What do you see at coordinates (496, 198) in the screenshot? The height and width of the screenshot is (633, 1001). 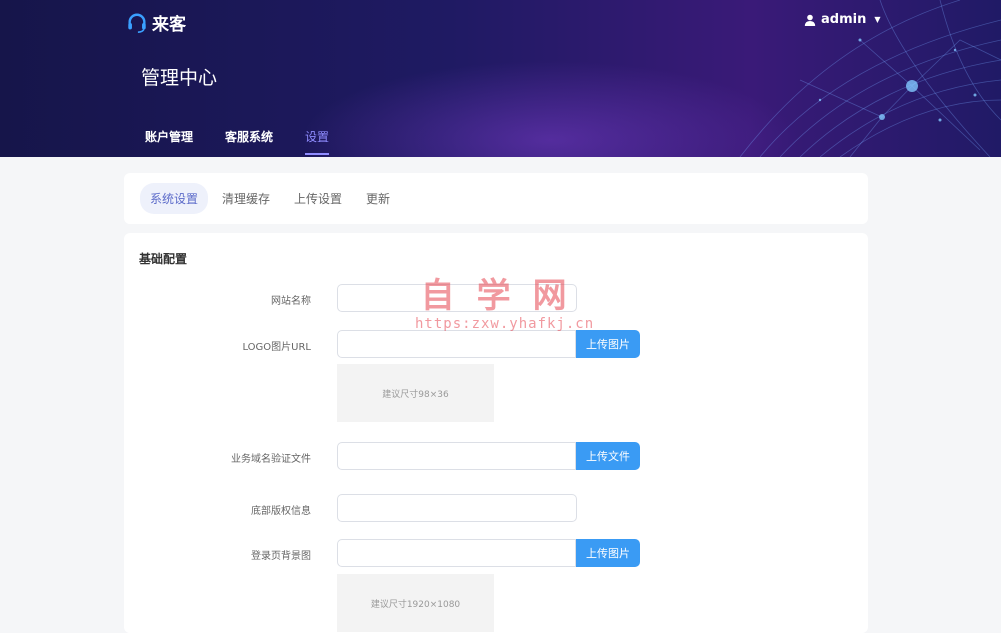 I see `settings-tabs: 系统设置 清理缓存 上传设置 更新` at bounding box center [496, 198].